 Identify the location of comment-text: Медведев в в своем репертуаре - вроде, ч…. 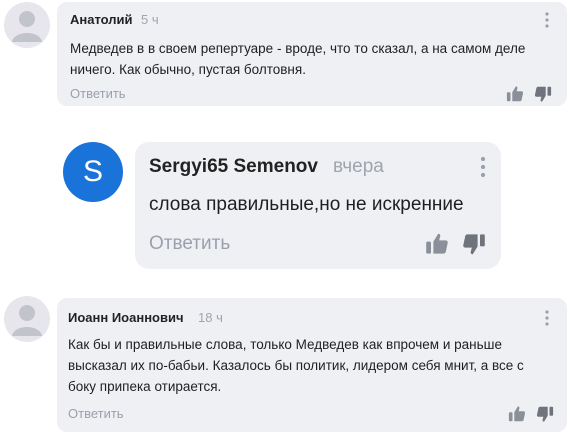
(298, 59).